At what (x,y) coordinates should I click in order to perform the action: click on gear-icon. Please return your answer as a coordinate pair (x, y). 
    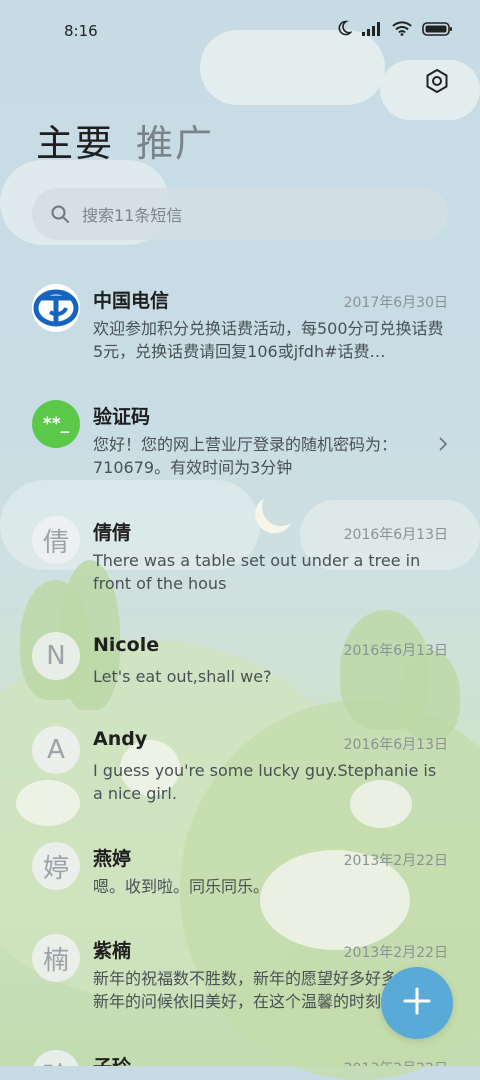
    Looking at the image, I should click on (437, 83).